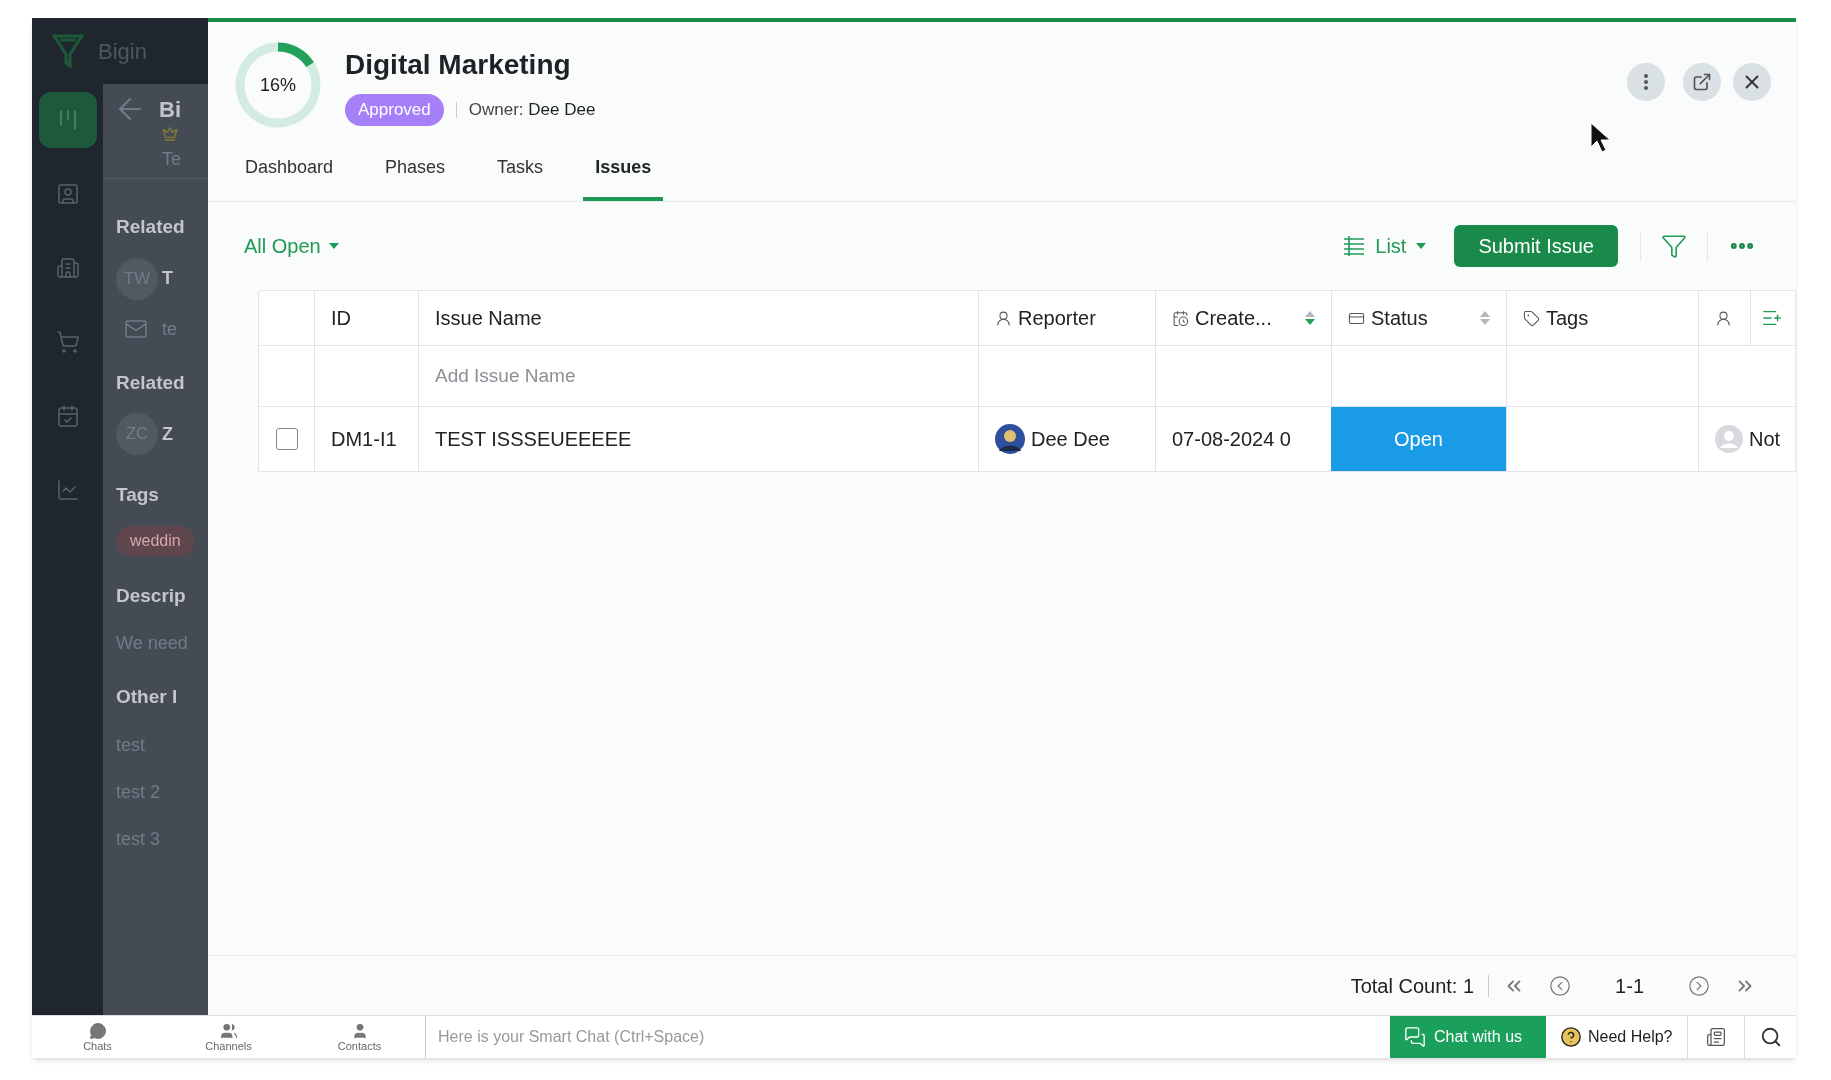 This screenshot has width=1831, height=1080. Describe the element at coordinates (1601, 138) in the screenshot. I see `cursor-icon` at that location.